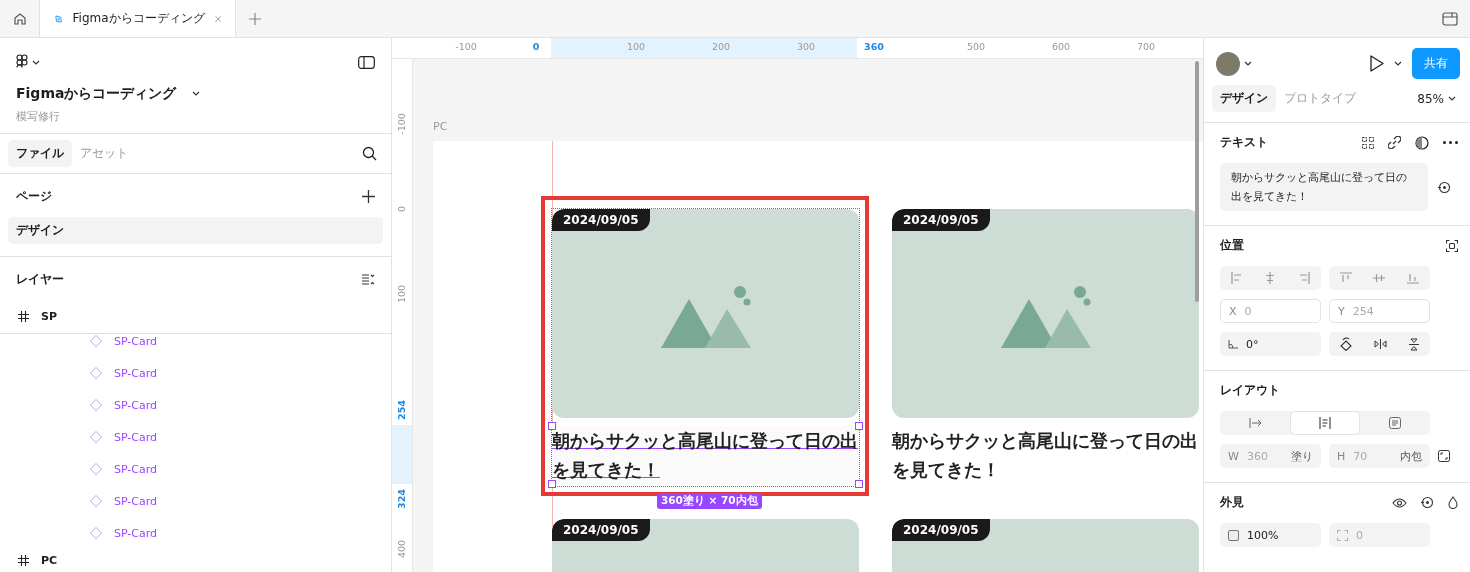  I want to click on add-icon, so click(368, 196).